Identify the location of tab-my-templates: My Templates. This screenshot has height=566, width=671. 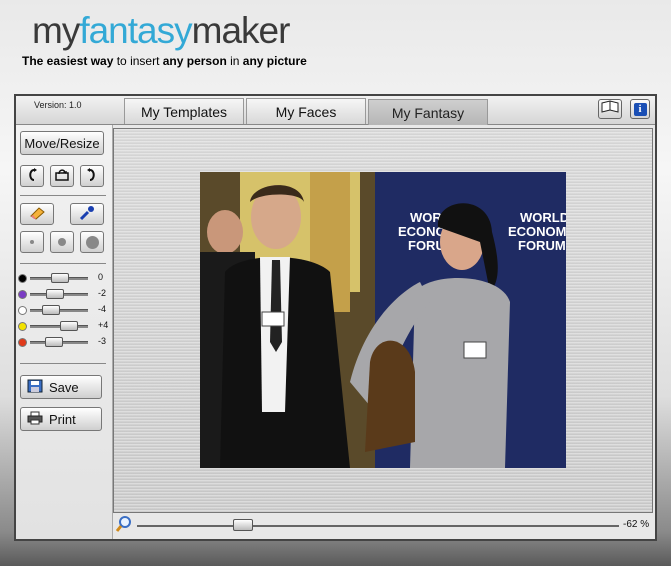
(184, 111).